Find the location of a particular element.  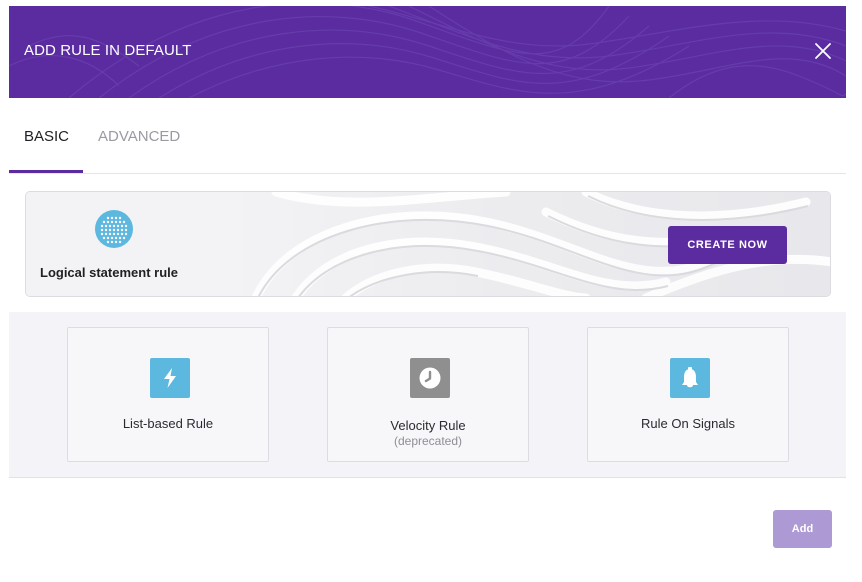

create-now-button: CREATE NOW is located at coordinates (727, 245).